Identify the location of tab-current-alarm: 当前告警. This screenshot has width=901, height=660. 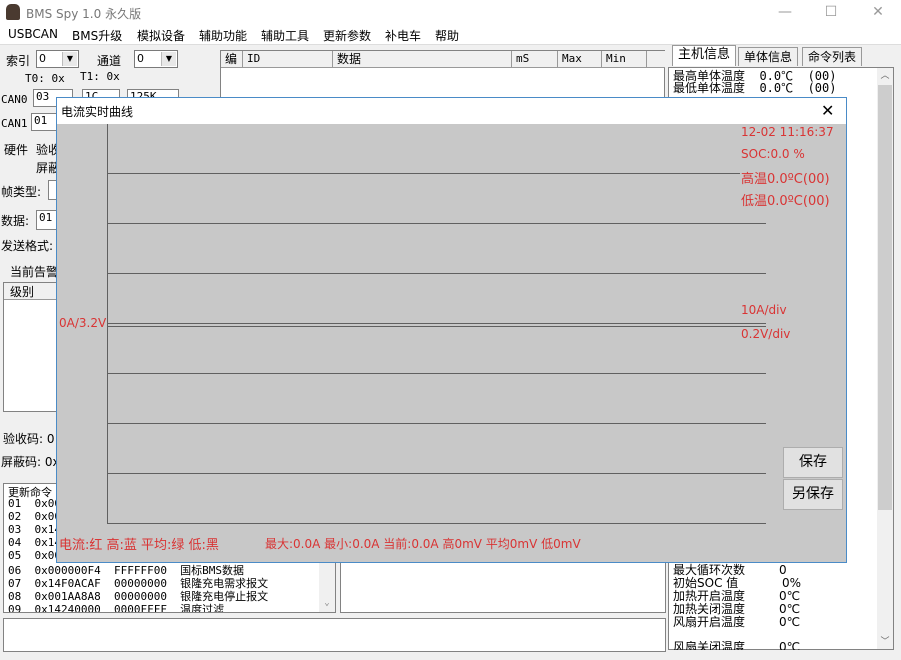
(34, 271).